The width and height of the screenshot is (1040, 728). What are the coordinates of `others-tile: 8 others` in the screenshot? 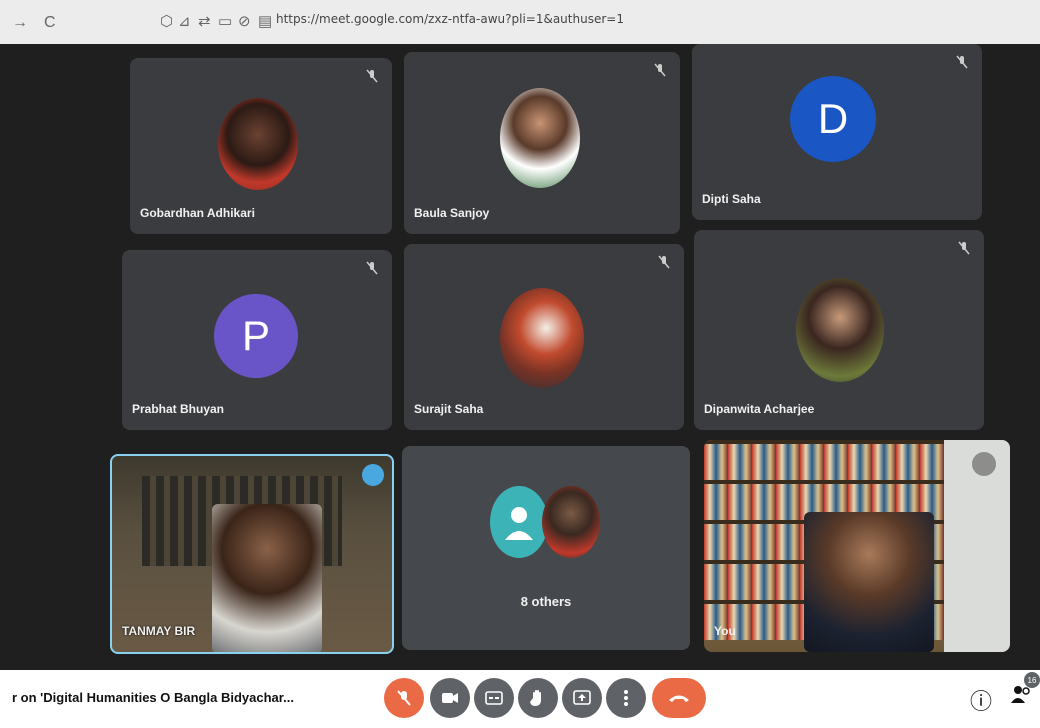 It's located at (546, 548).